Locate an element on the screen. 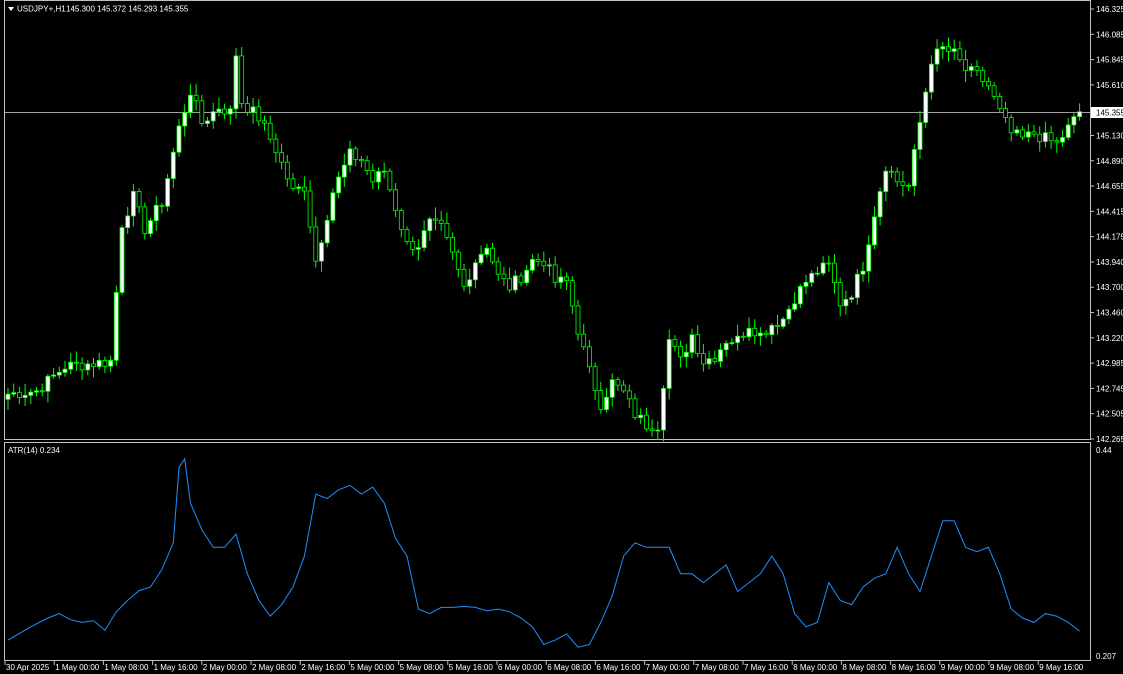 Image resolution: width=1123 pixels, height=674 pixels. time-tick-label: 6 May 16:00 is located at coordinates (618, 667).